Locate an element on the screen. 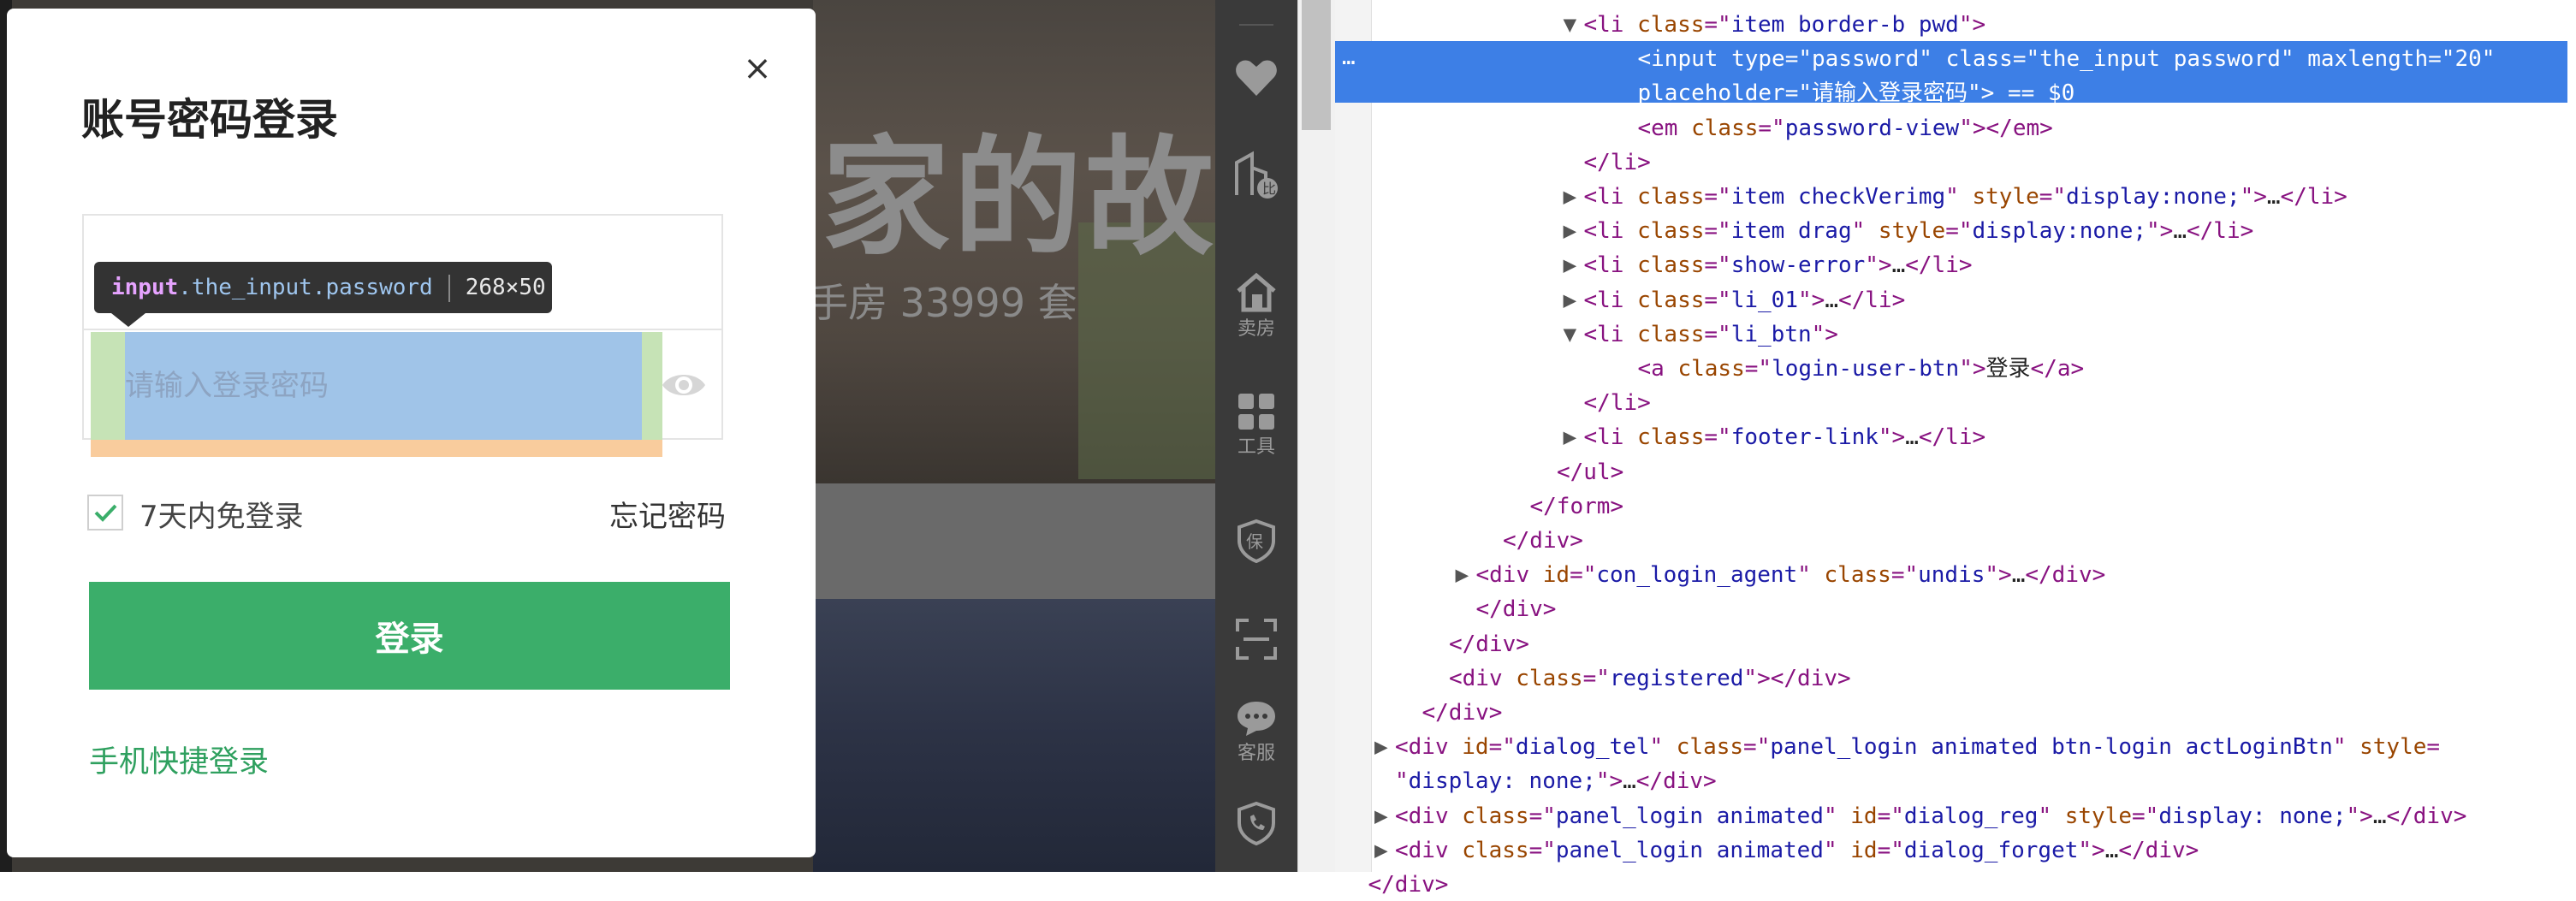 Image resolution: width=2576 pixels, height=901 pixels. dom-token: dialog_reg is located at coordinates (1971, 816).